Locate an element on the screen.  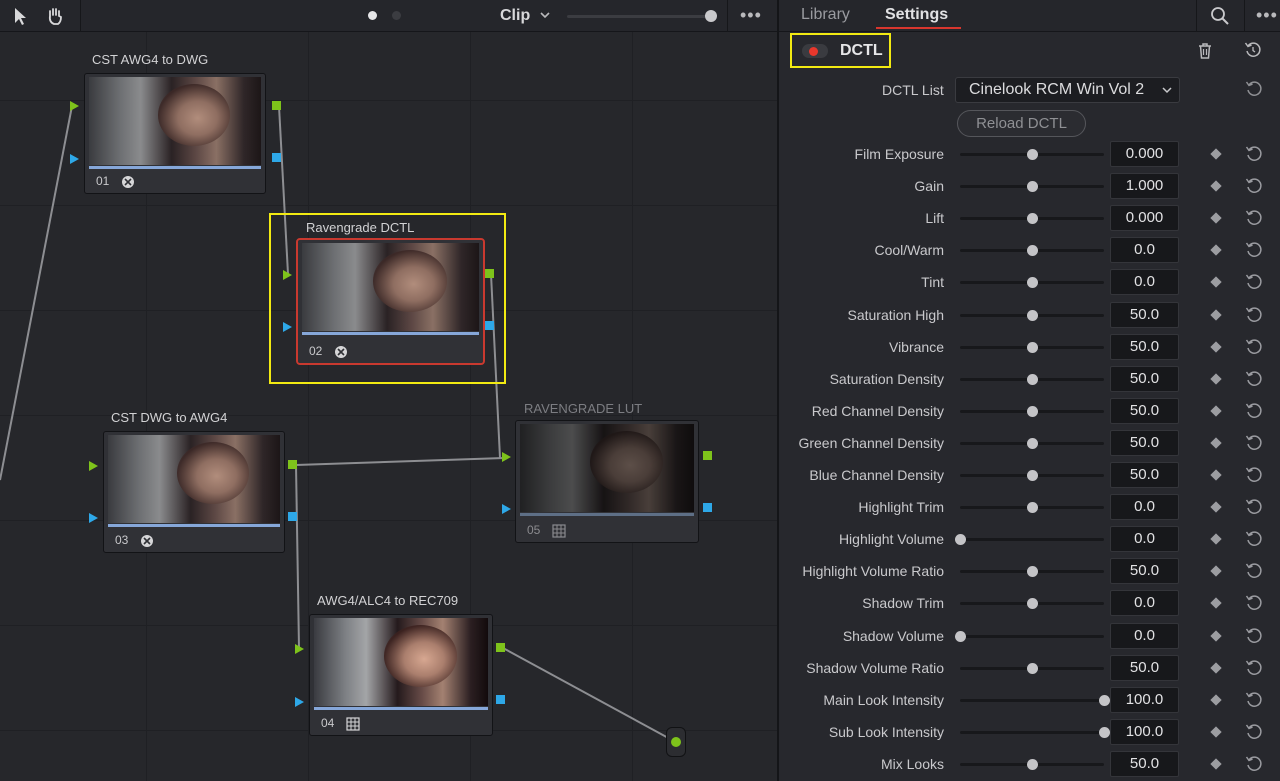
dctl-enable-toggle is located at coordinates (815, 51).